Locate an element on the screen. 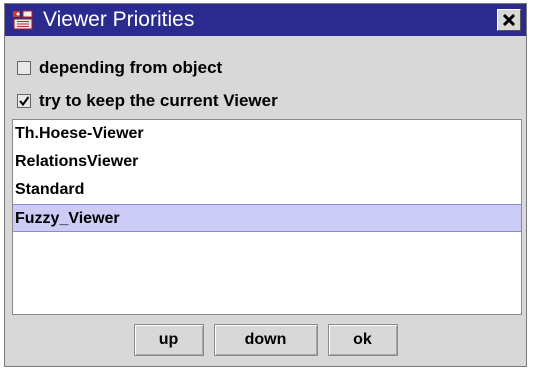  close-button is located at coordinates (509, 20).